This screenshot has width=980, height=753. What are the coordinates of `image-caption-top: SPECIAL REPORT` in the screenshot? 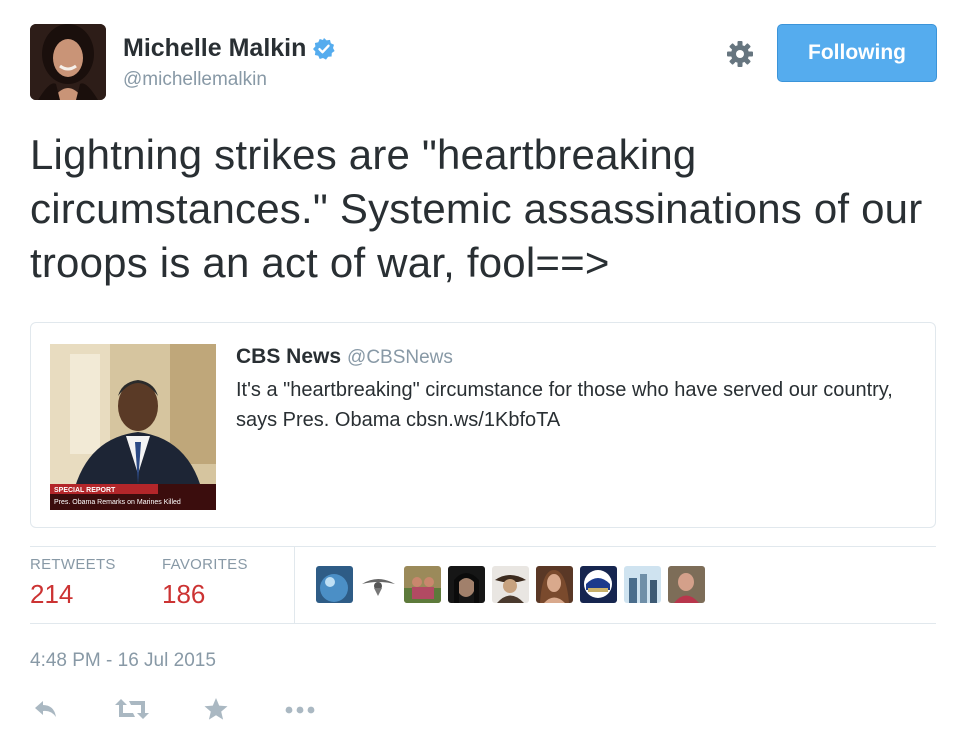 It's located at (85, 490).